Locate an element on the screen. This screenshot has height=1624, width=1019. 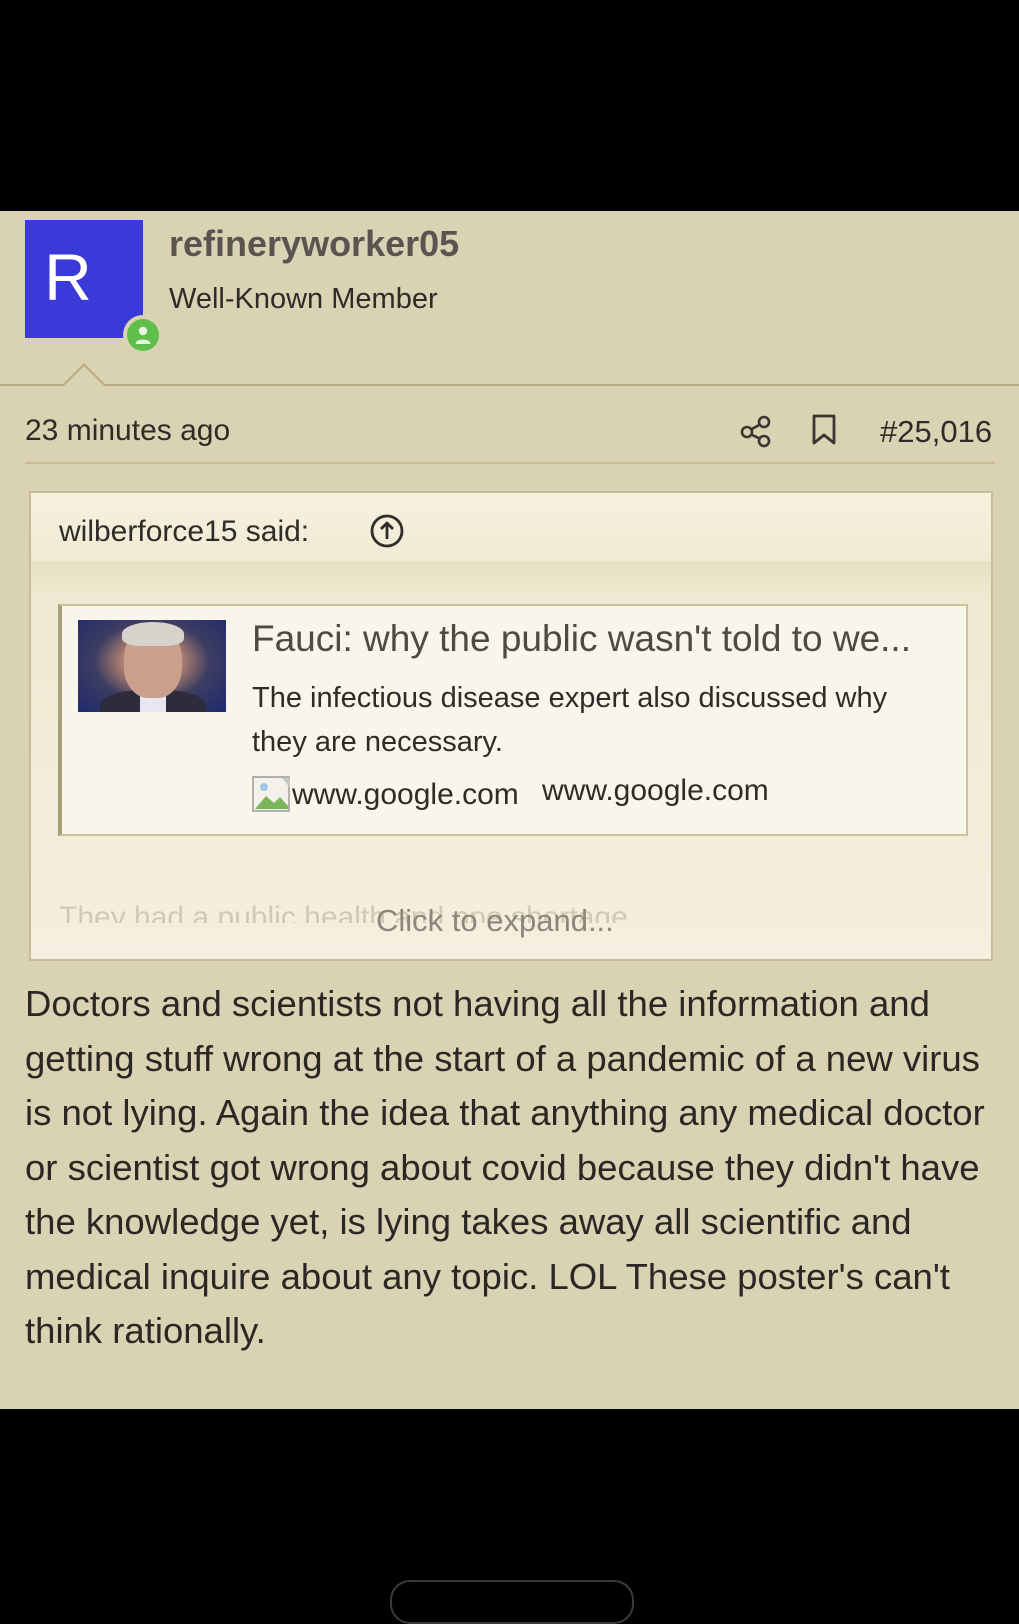
bookmark-icon is located at coordinates (824, 432).